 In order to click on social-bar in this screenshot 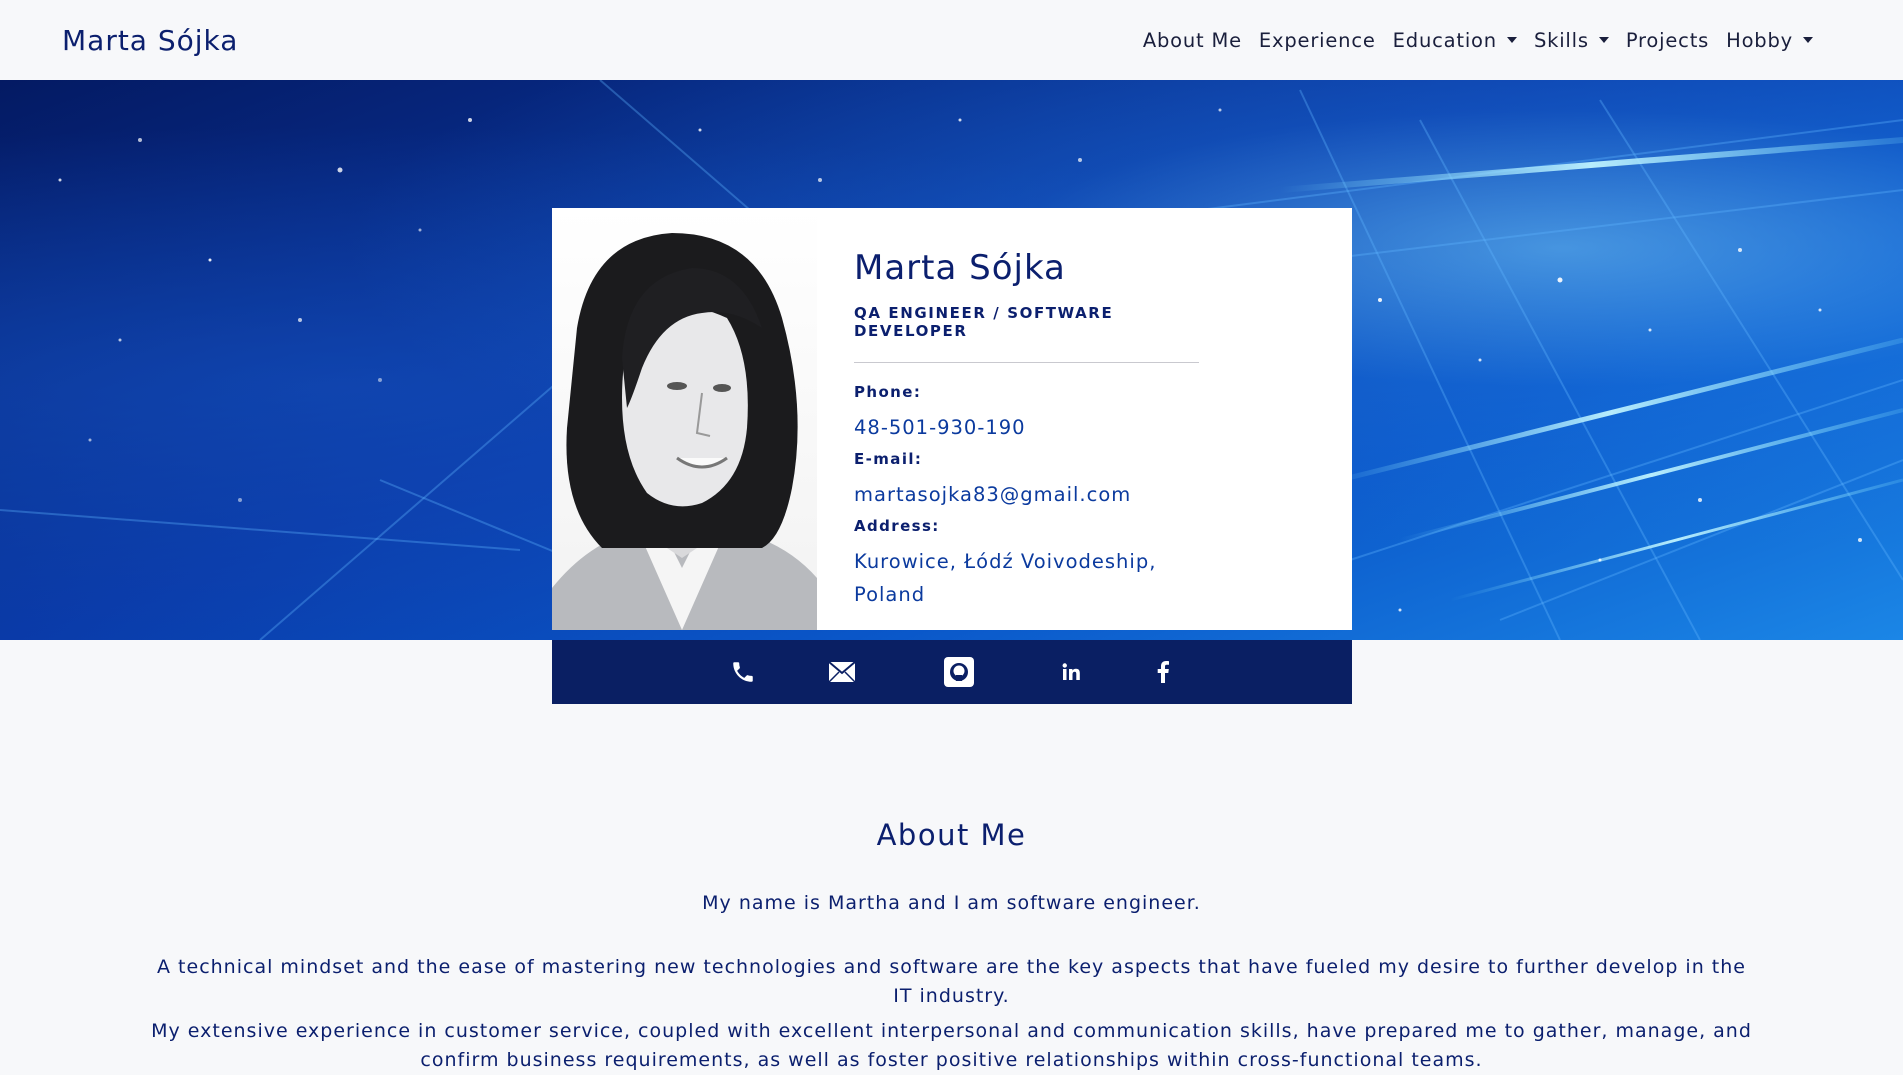, I will do `click(952, 672)`.